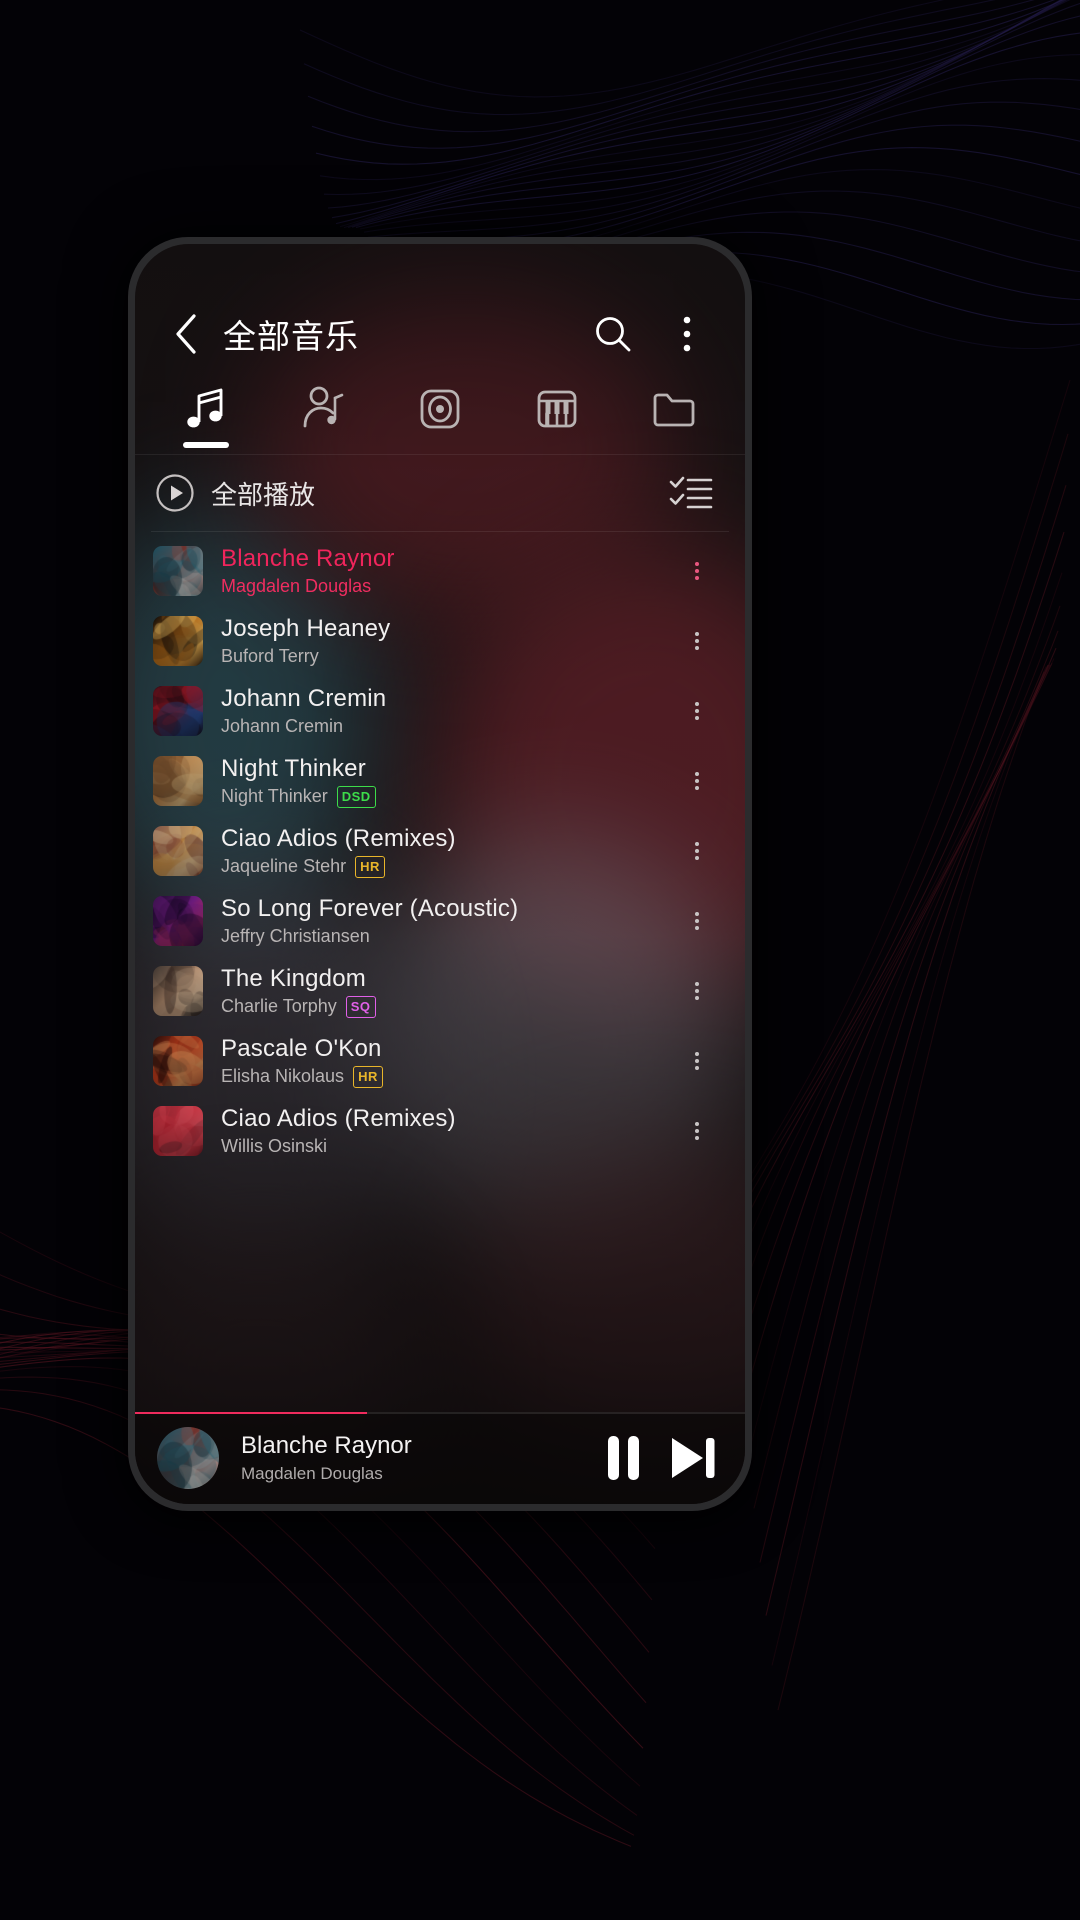 This screenshot has width=1080, height=1920. What do you see at coordinates (270, 656) in the screenshot?
I see `song-artist: Buford Terry` at bounding box center [270, 656].